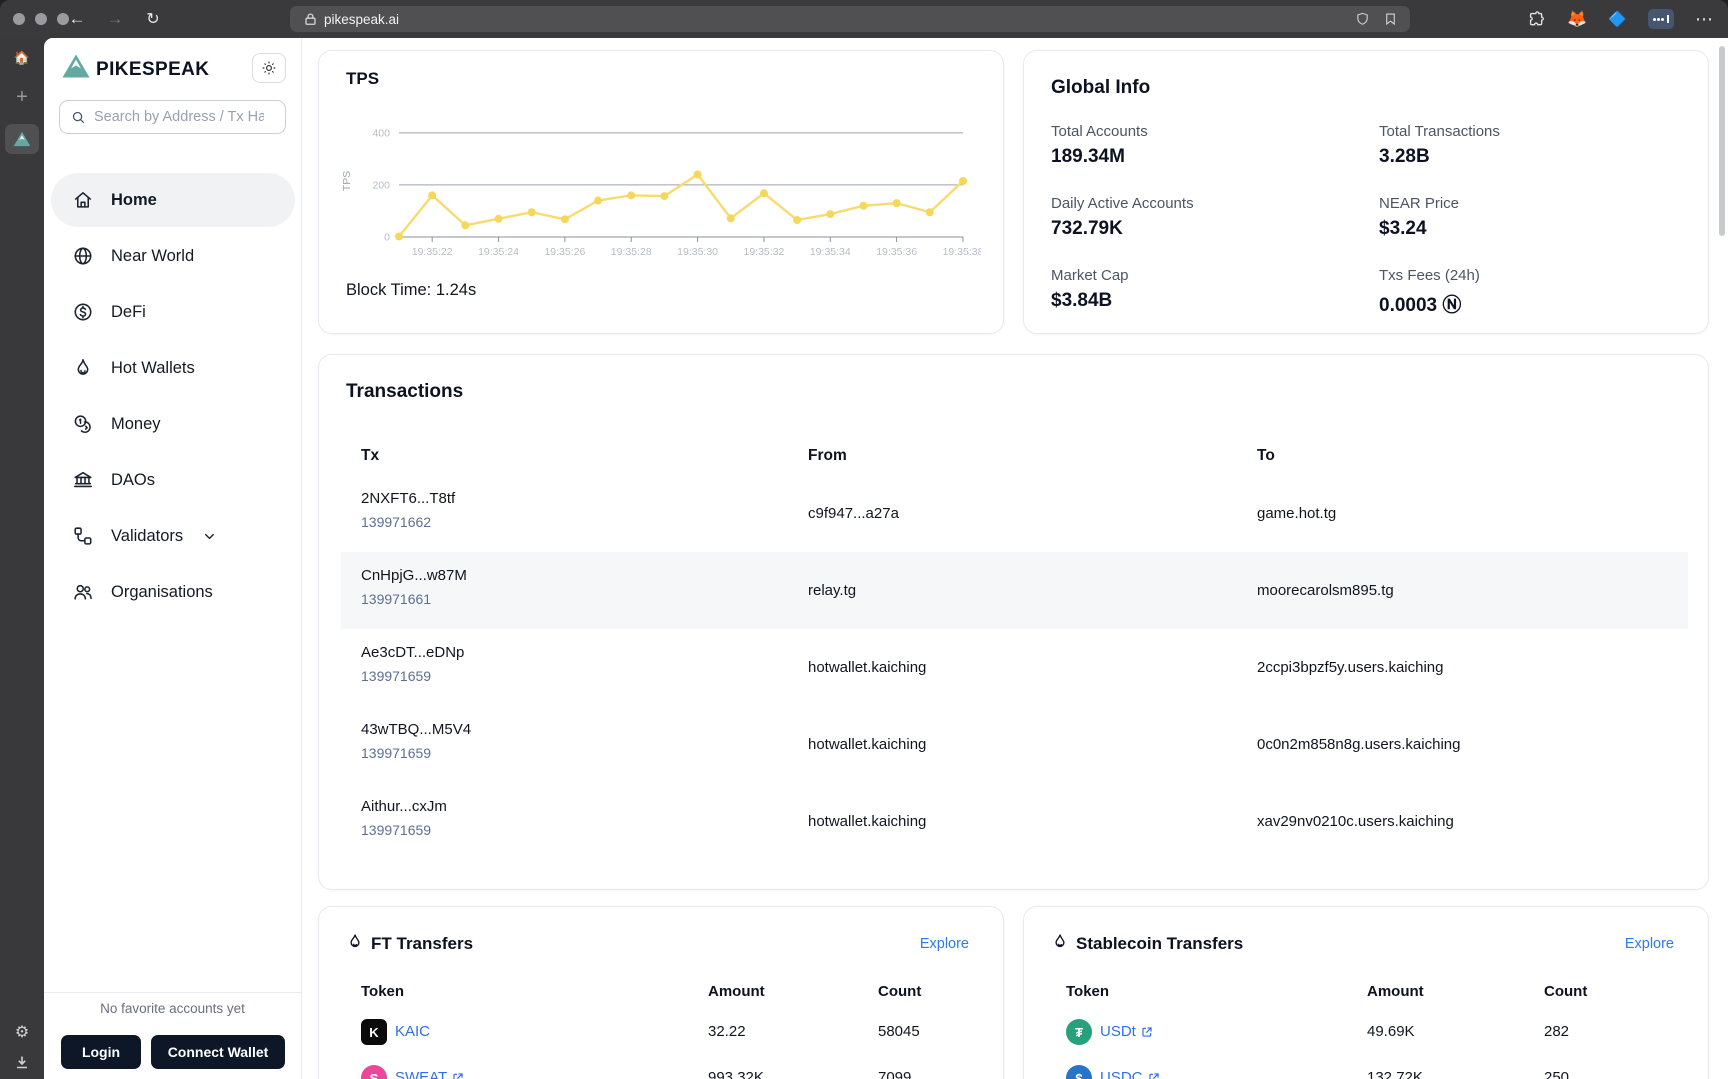  I want to click on token-name-link: USDt, so click(1126, 1031).